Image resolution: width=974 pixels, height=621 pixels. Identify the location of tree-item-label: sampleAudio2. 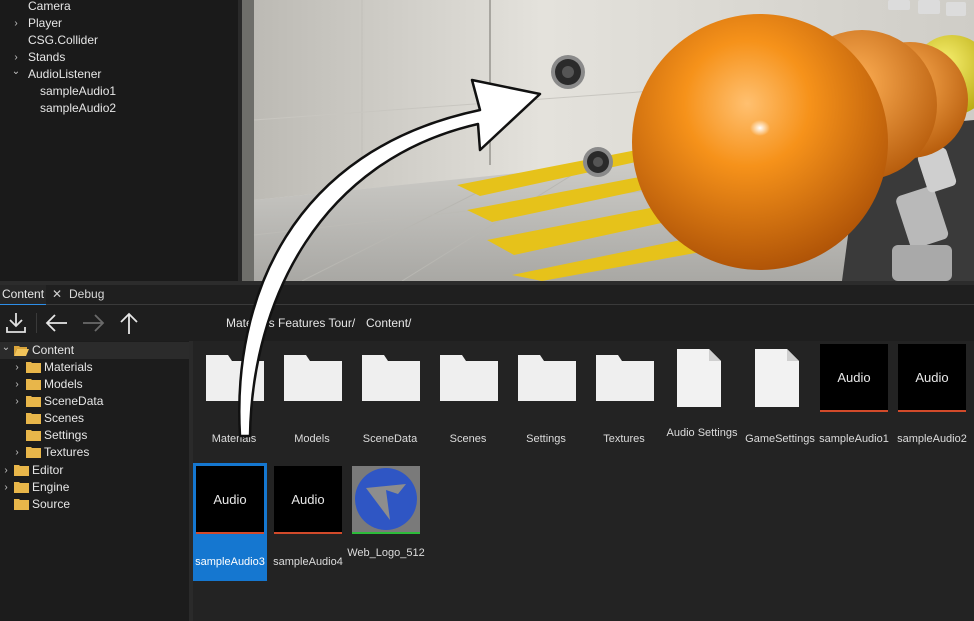
(78, 108).